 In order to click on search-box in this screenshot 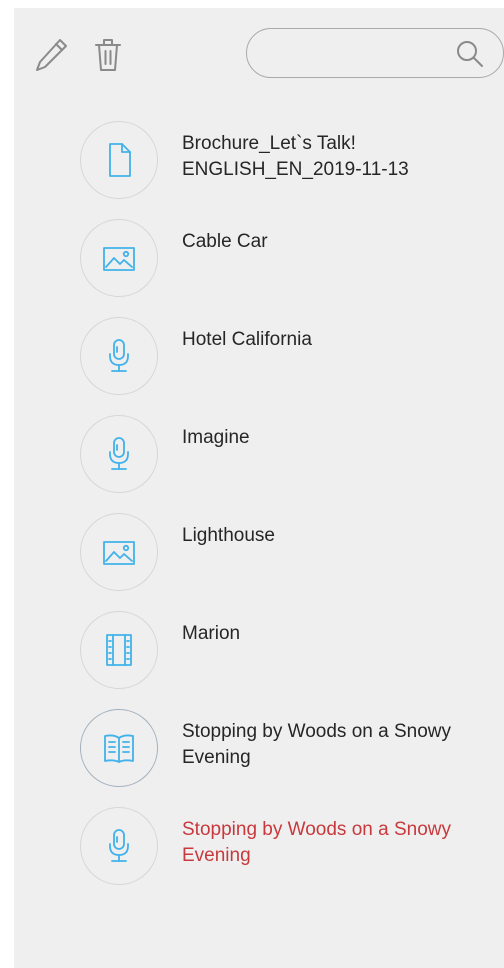, I will do `click(375, 53)`.